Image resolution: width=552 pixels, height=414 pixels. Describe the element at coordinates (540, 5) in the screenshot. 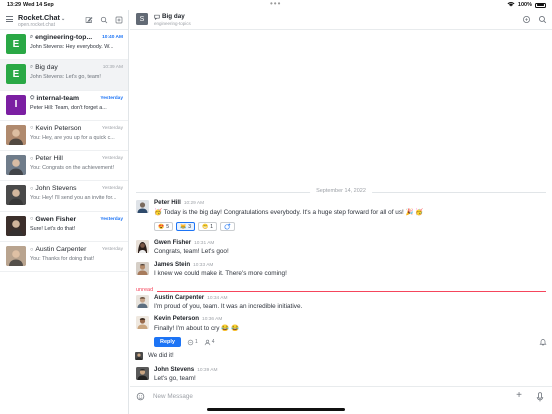

I see `battery-icon` at that location.